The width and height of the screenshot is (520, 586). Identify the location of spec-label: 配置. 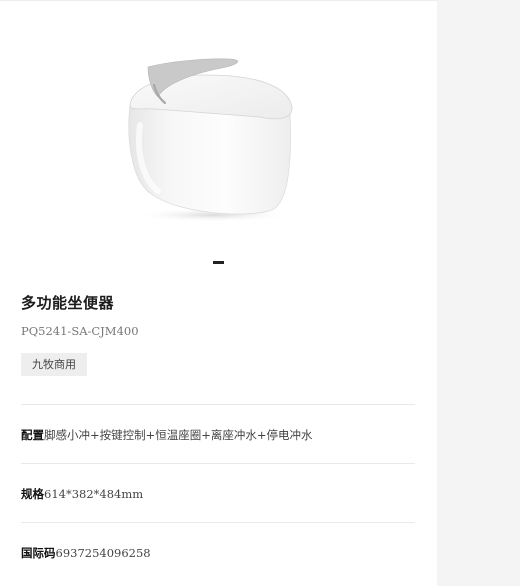
(32, 435).